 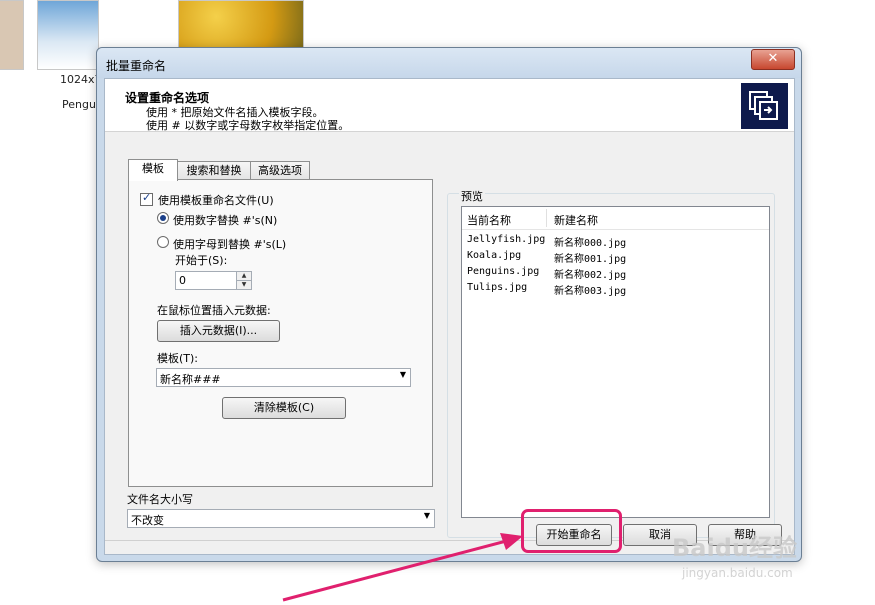 What do you see at coordinates (153, 170) in the screenshot?
I see `tab-template: 模板` at bounding box center [153, 170].